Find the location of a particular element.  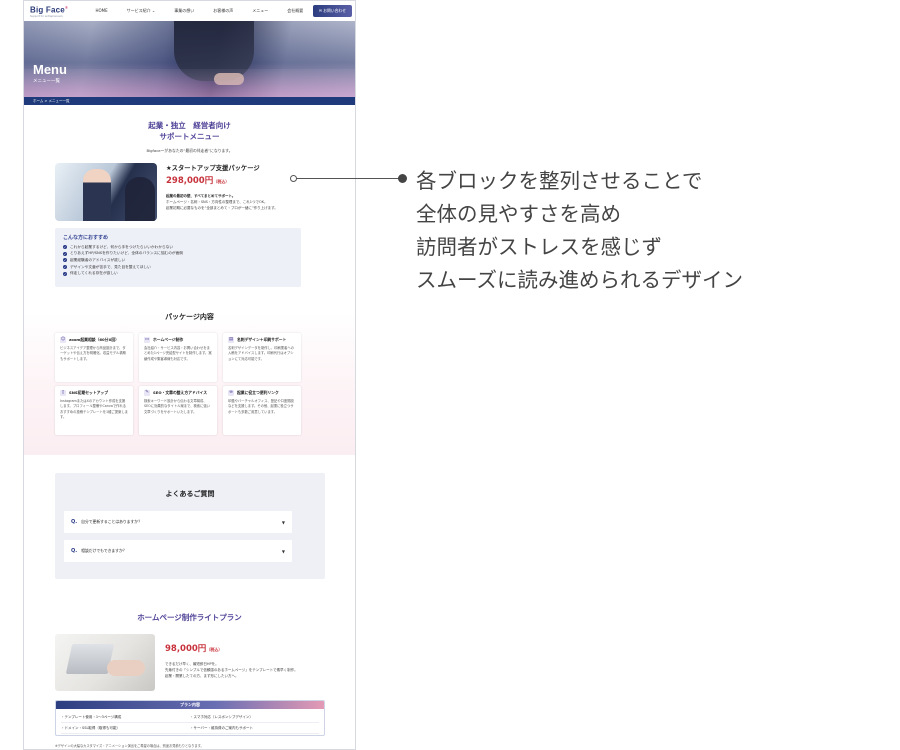

card-header: ∞ 起業に役立つ便利リンク is located at coordinates (262, 393).